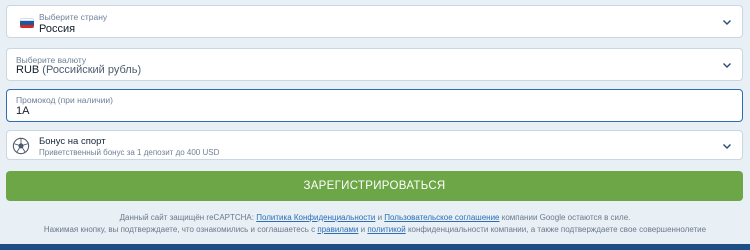 The image size is (750, 250). I want to click on currency-select-value: RUB (Российский рубль), so click(78, 70).